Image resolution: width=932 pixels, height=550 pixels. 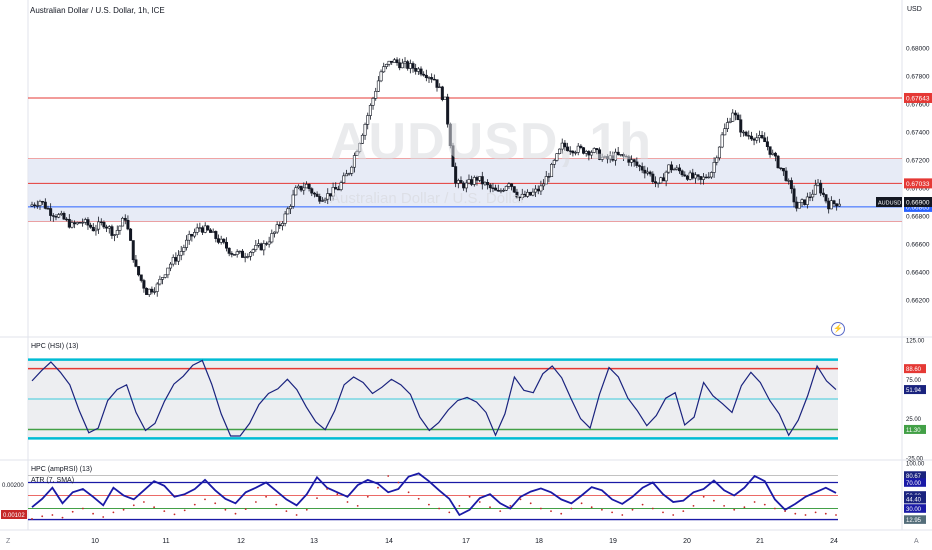 What do you see at coordinates (97, 10) in the screenshot?
I see `symbol-title: Australian Dollar / U.S. Dollar, 1h, ICE` at bounding box center [97, 10].